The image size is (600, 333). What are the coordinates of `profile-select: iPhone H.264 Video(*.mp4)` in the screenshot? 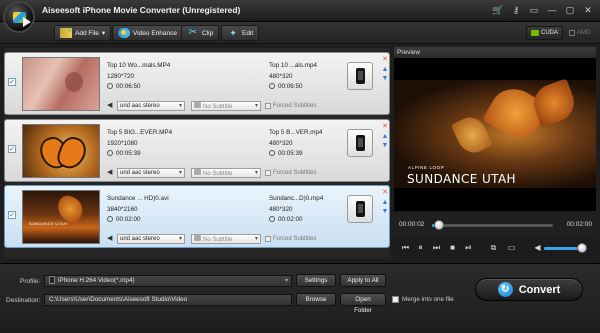 It's located at (168, 281).